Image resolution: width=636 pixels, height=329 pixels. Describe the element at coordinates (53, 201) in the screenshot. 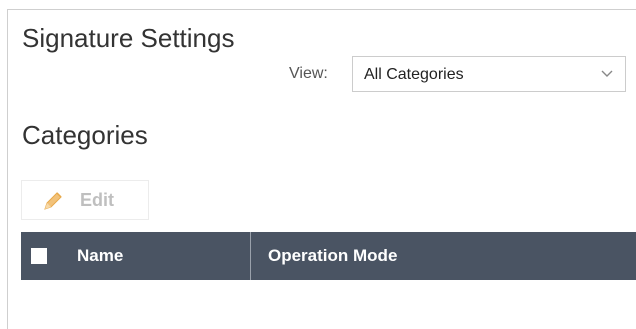

I see `pencil-icon` at that location.